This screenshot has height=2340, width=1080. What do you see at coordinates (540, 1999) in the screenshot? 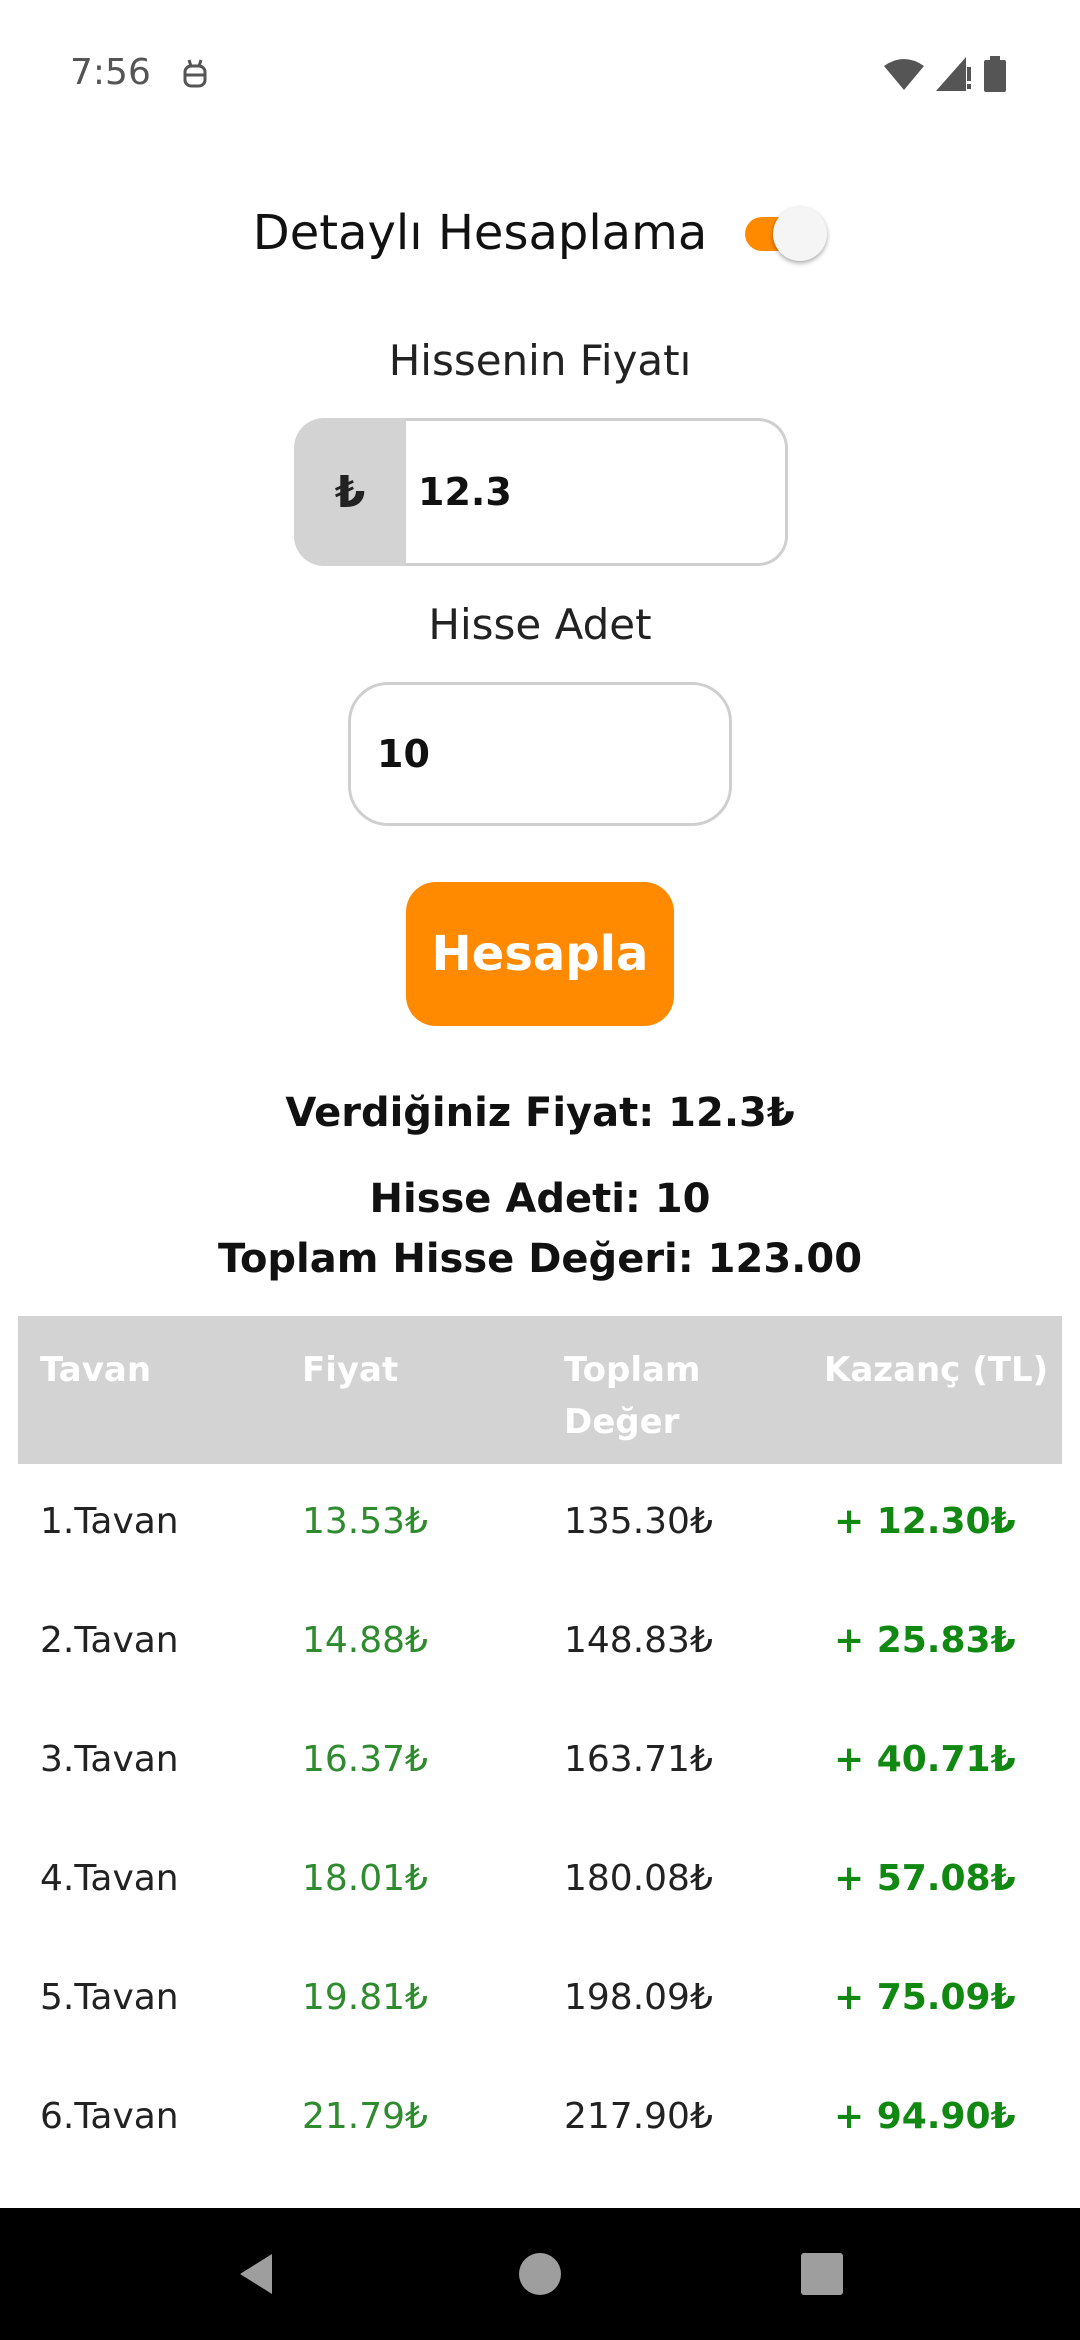
I see `table-row: 5.Tavan 19.81₺ 198.09₺ + 75.09₺` at bounding box center [540, 1999].